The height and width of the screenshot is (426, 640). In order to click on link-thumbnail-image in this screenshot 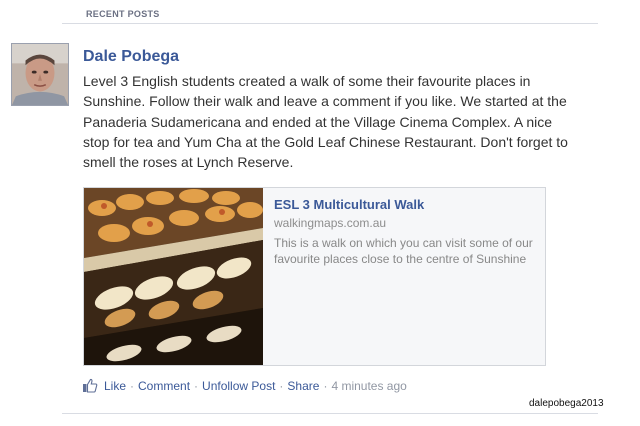, I will do `click(173, 276)`.